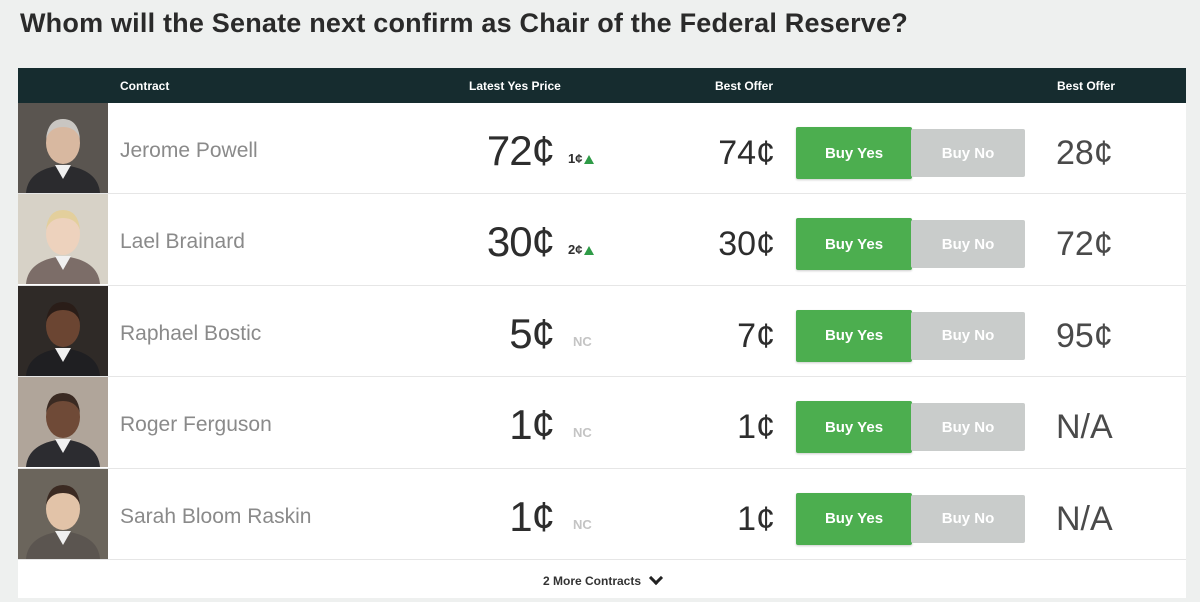 The height and width of the screenshot is (602, 1200). I want to click on best-offer-no-price: 72¢, so click(1084, 244).